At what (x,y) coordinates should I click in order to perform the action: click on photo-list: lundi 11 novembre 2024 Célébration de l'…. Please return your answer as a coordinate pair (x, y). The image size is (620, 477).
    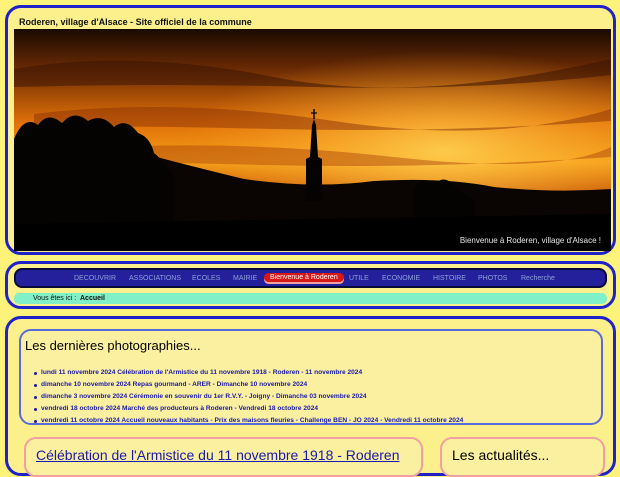
    Looking at the image, I should click on (248, 397).